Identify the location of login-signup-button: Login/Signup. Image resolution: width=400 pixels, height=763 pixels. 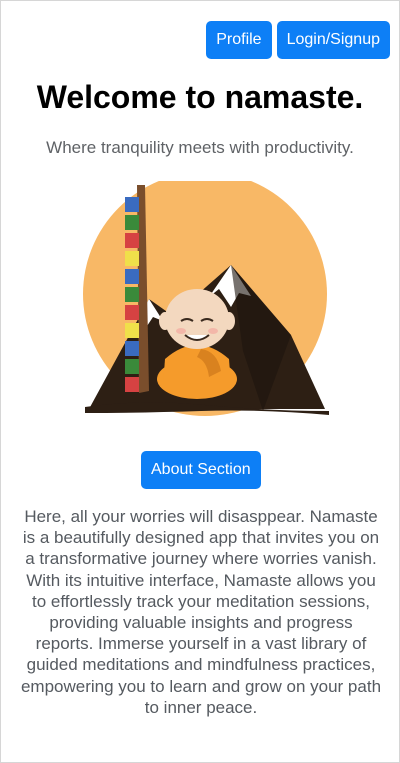
(333, 40).